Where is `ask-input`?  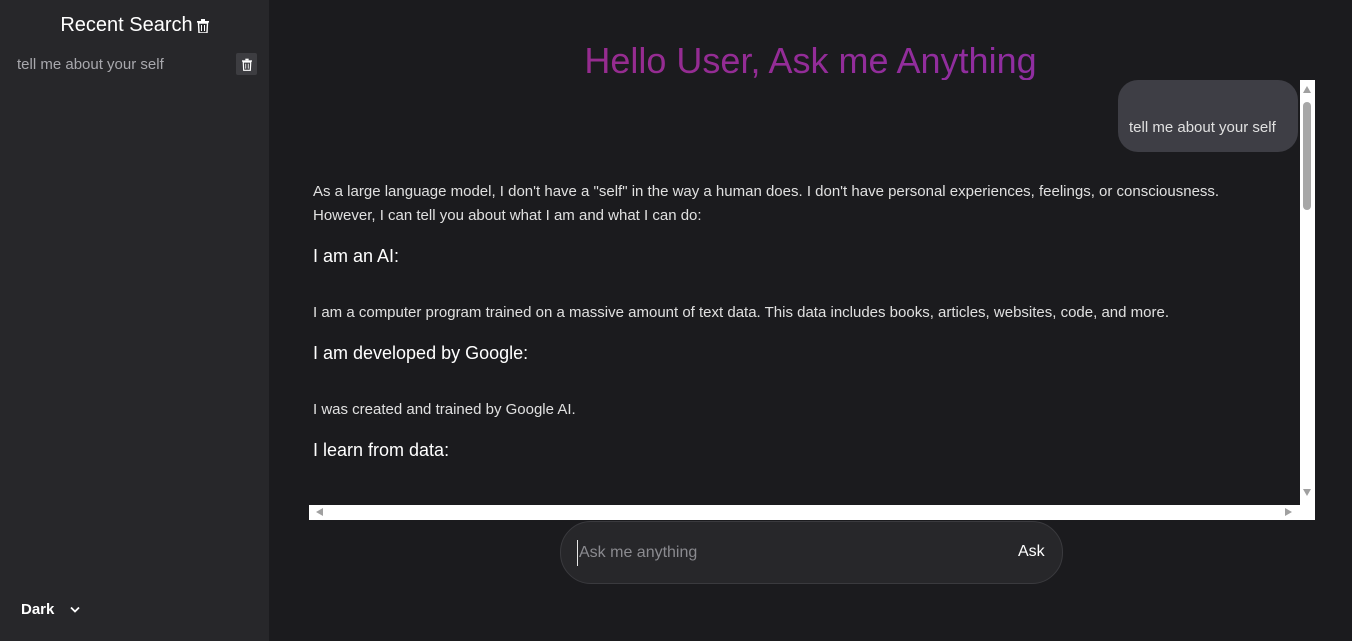 ask-input is located at coordinates (787, 553).